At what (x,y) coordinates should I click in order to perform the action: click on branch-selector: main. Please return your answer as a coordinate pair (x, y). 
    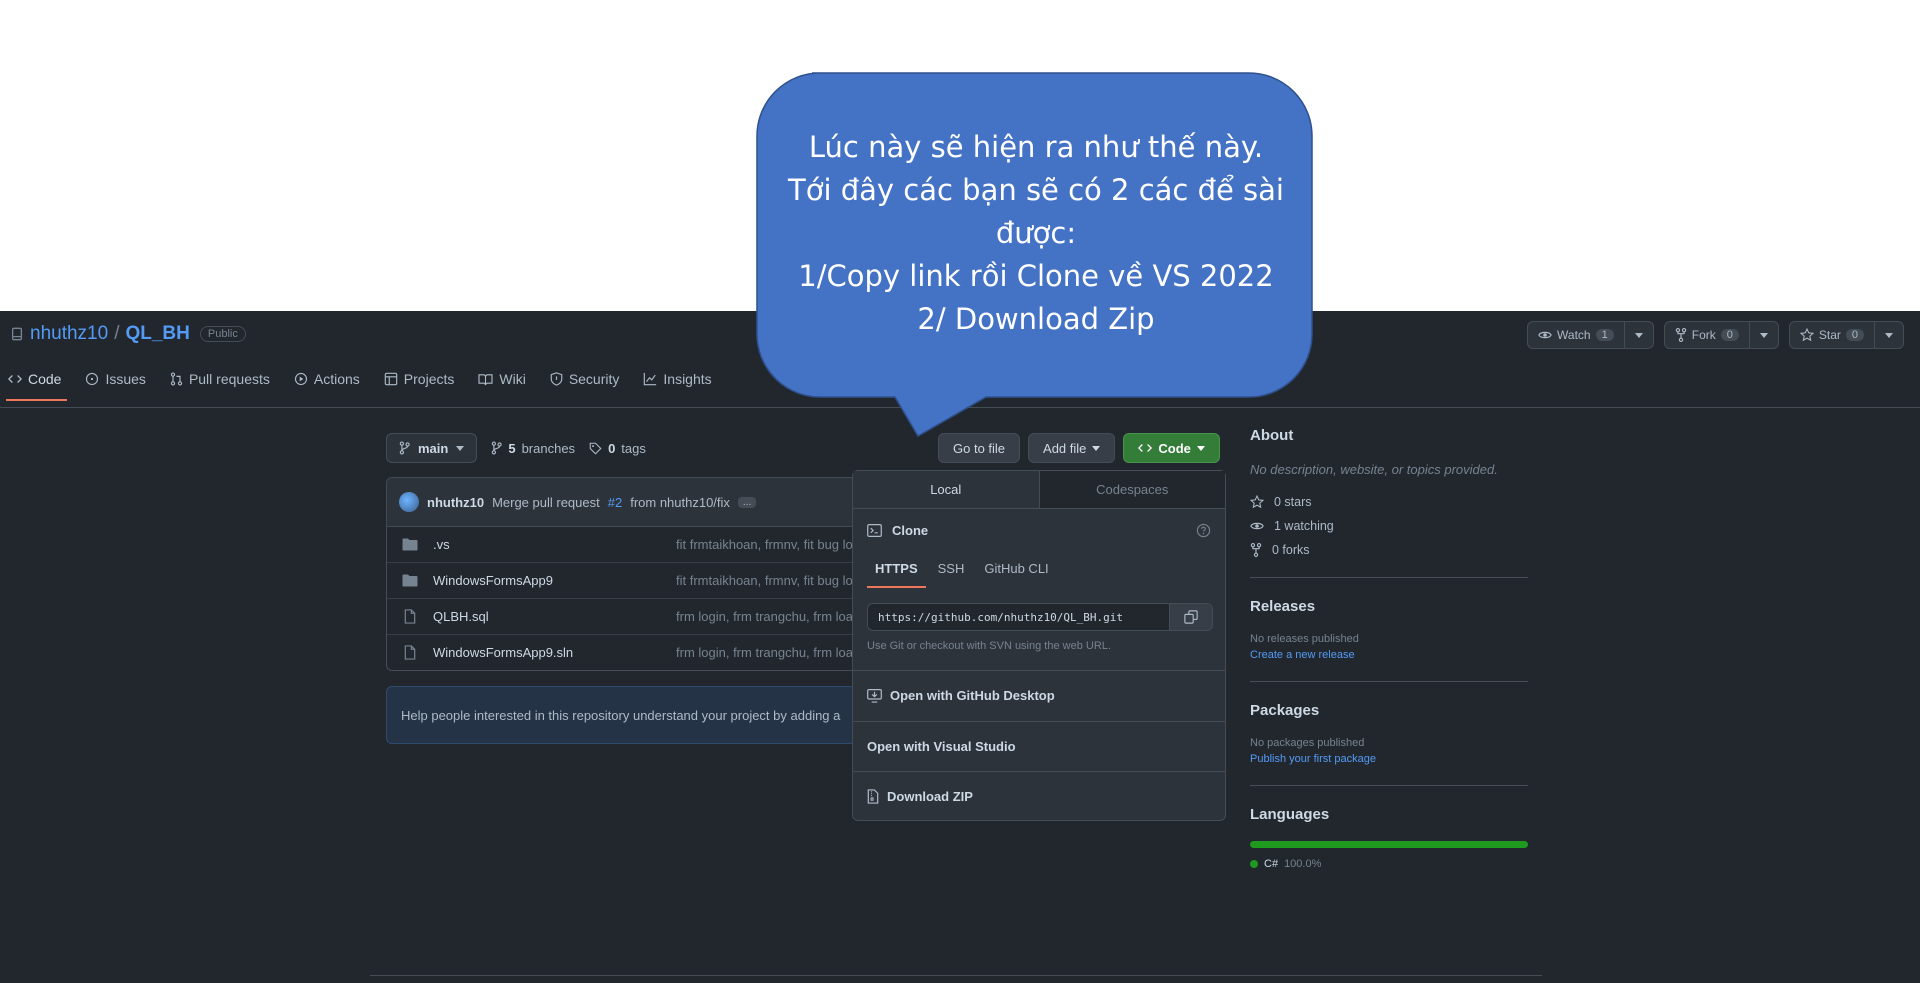
    Looking at the image, I should click on (432, 448).